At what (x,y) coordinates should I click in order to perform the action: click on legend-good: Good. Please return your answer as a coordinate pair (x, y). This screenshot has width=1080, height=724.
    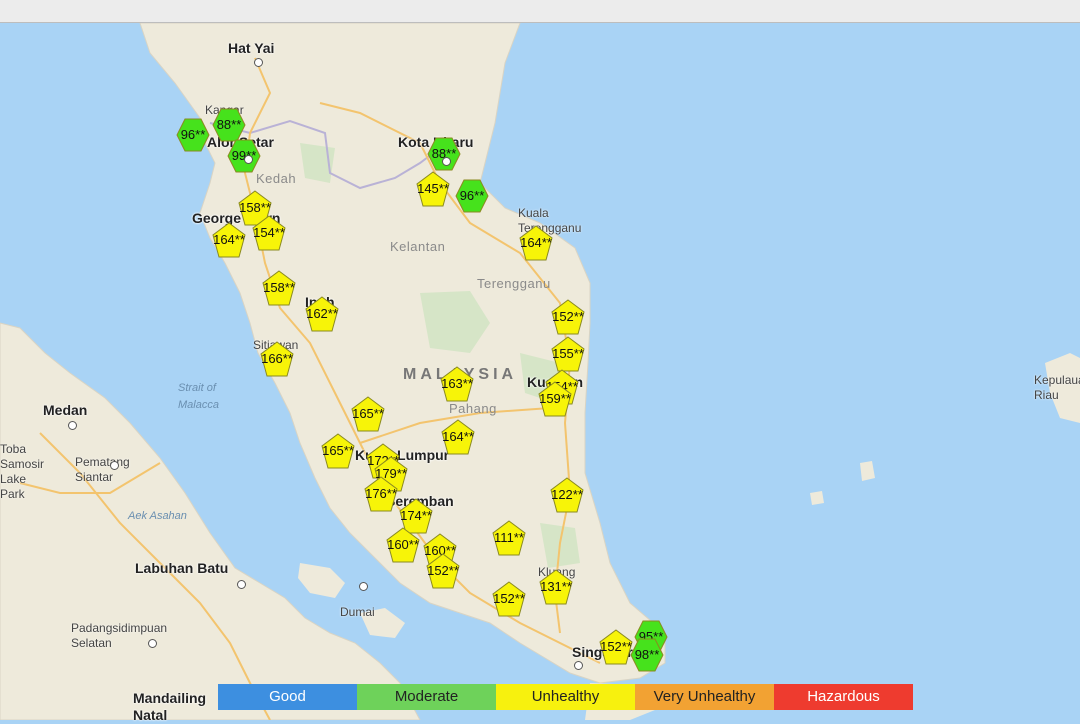
    Looking at the image, I should click on (287, 697).